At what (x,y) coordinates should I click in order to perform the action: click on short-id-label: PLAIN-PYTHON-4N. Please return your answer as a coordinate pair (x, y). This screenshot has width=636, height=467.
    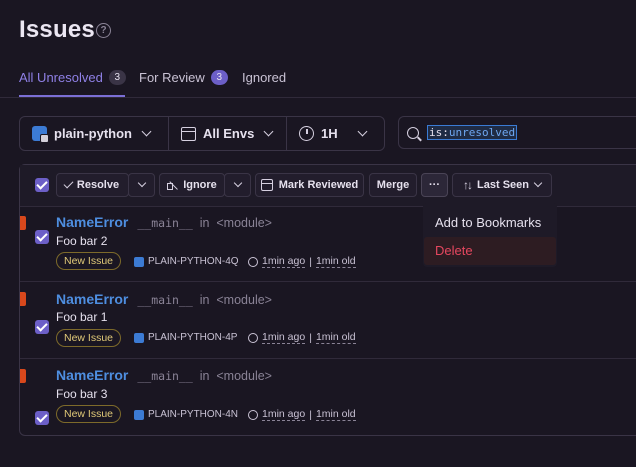
    Looking at the image, I should click on (193, 414).